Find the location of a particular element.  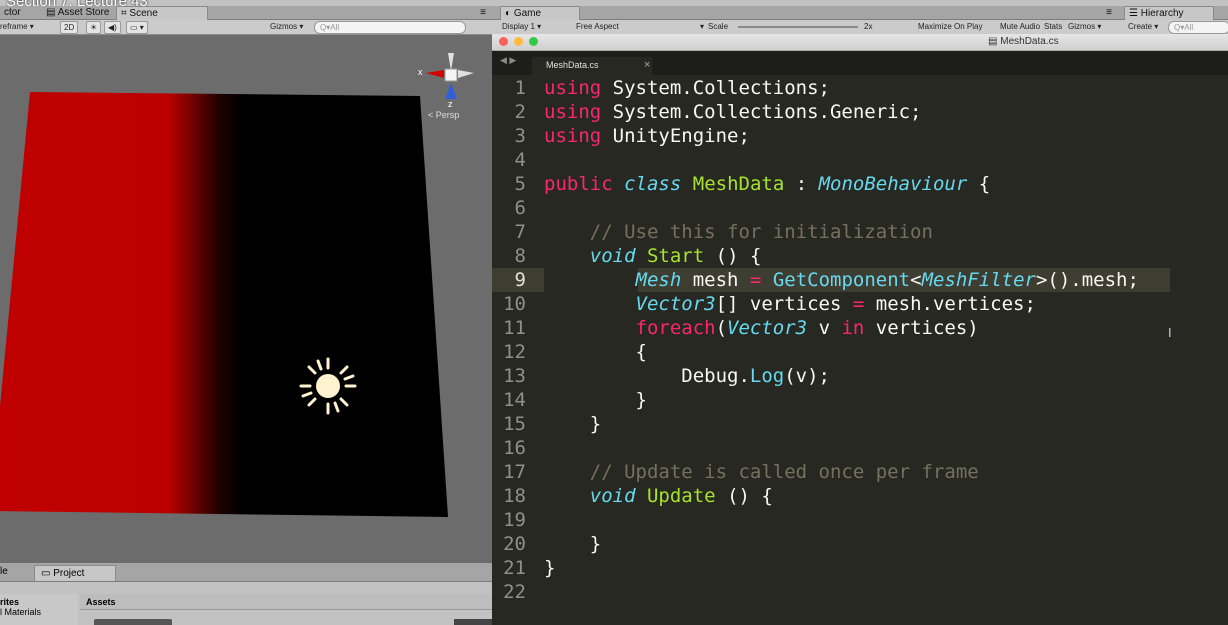

scale-value: 2x is located at coordinates (868, 26).